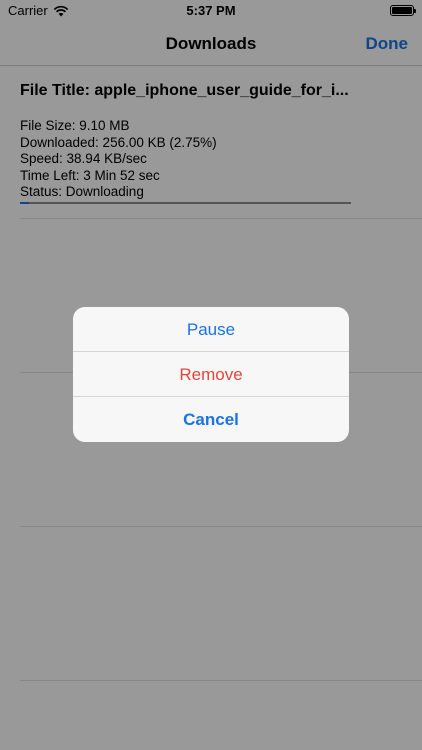 The image size is (422, 750). I want to click on cancel-button: Cancel, so click(211, 419).